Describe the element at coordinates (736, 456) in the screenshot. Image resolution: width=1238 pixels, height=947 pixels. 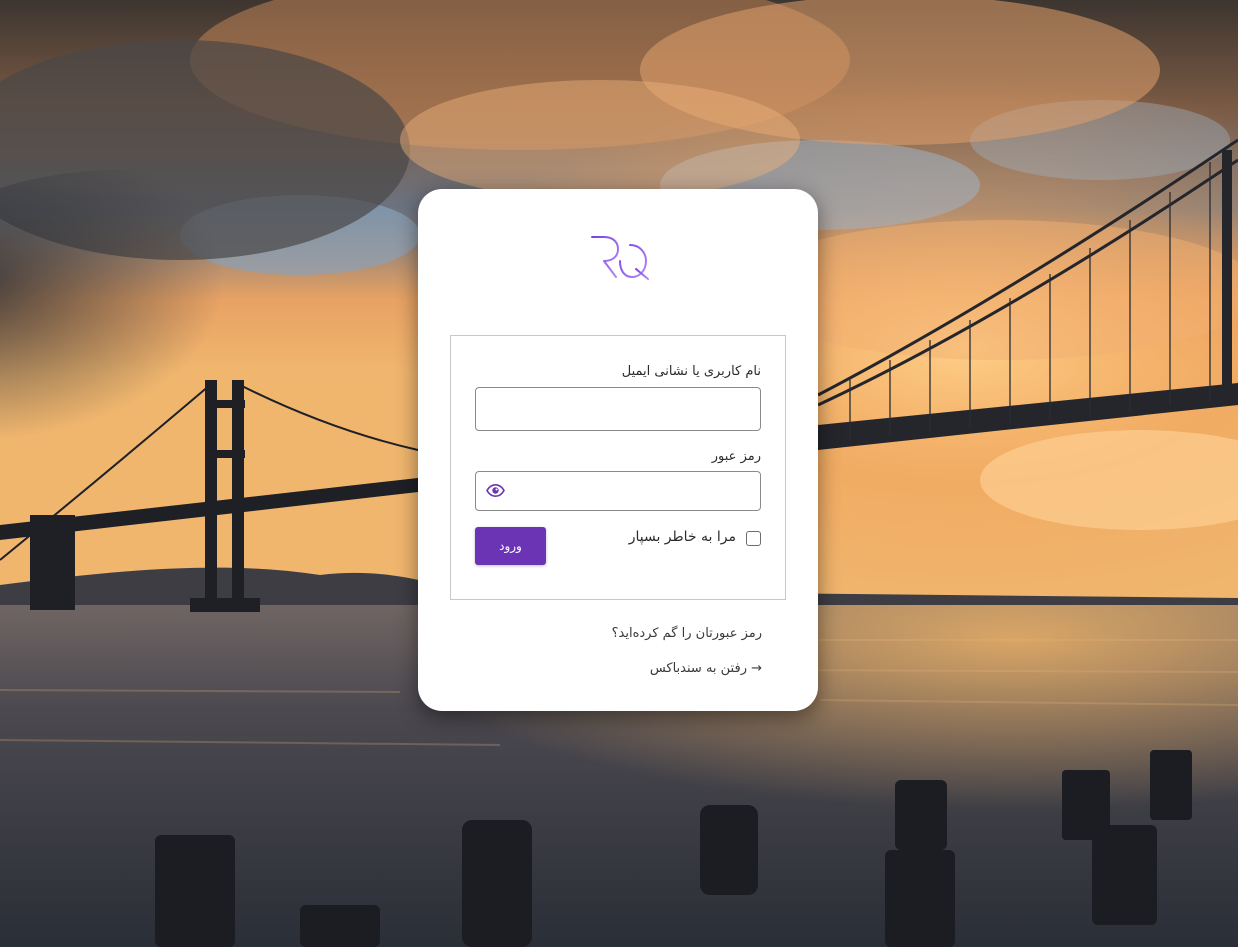
I see `password-label: رمز عبور` at that location.